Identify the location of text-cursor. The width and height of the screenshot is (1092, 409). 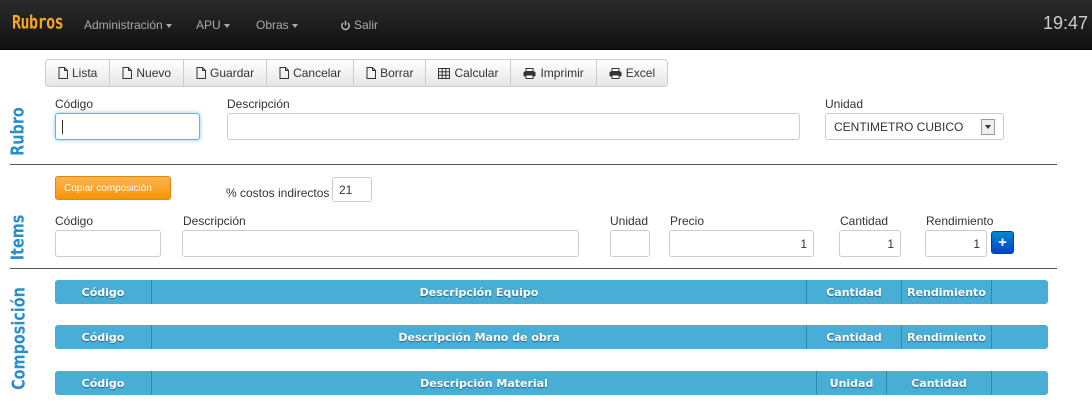
(62, 126).